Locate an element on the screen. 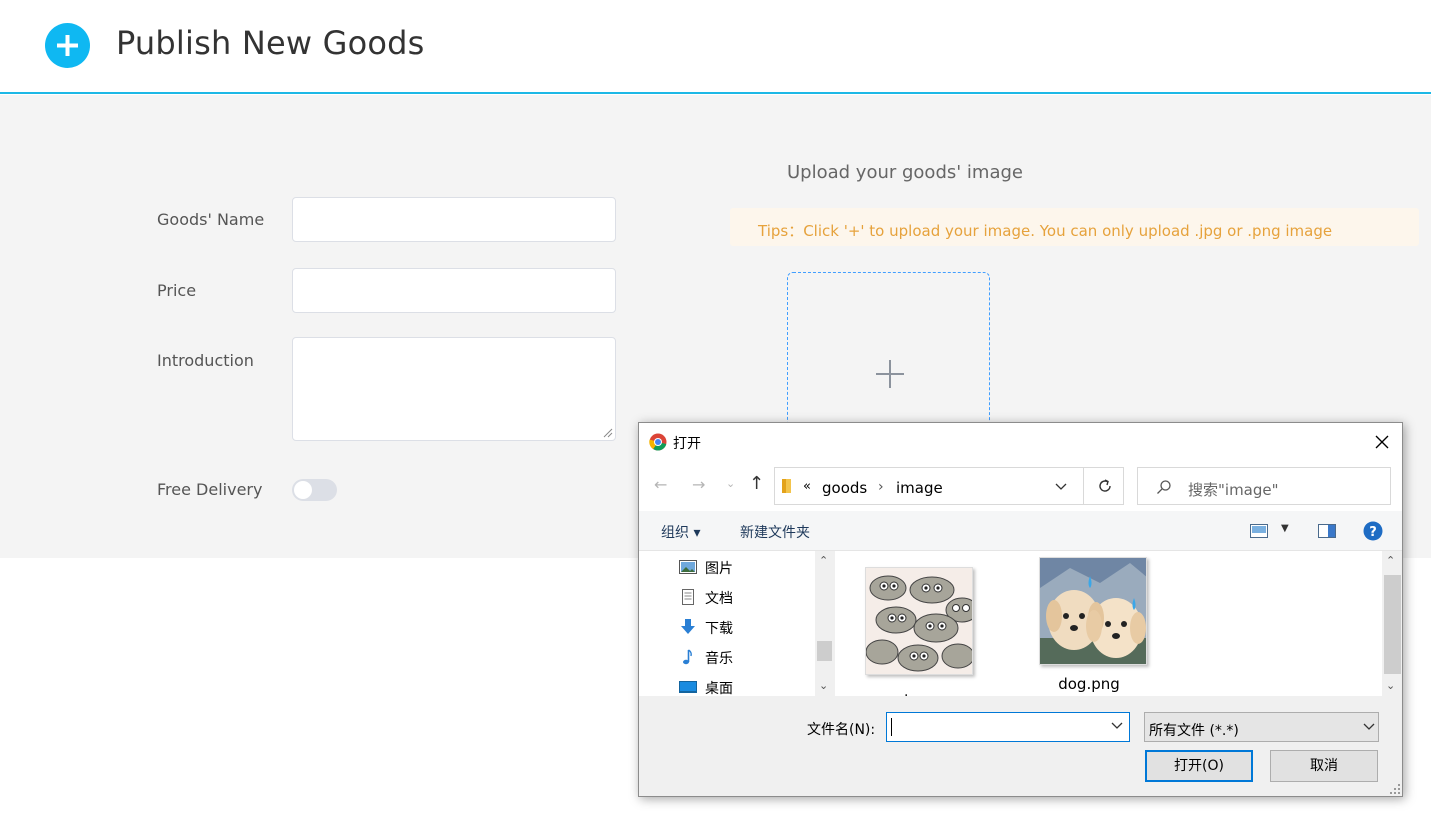 This screenshot has height=826, width=1431. new-folder-button: 新建文件夹 is located at coordinates (775, 532).